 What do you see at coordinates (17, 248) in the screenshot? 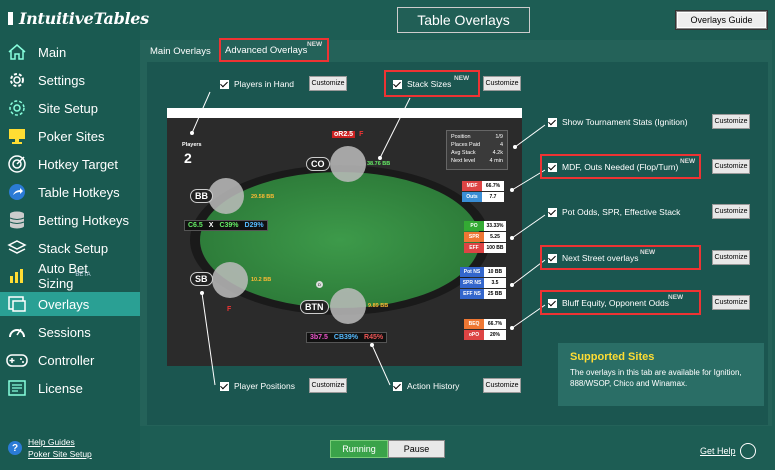
I see `layers-icon` at bounding box center [17, 248].